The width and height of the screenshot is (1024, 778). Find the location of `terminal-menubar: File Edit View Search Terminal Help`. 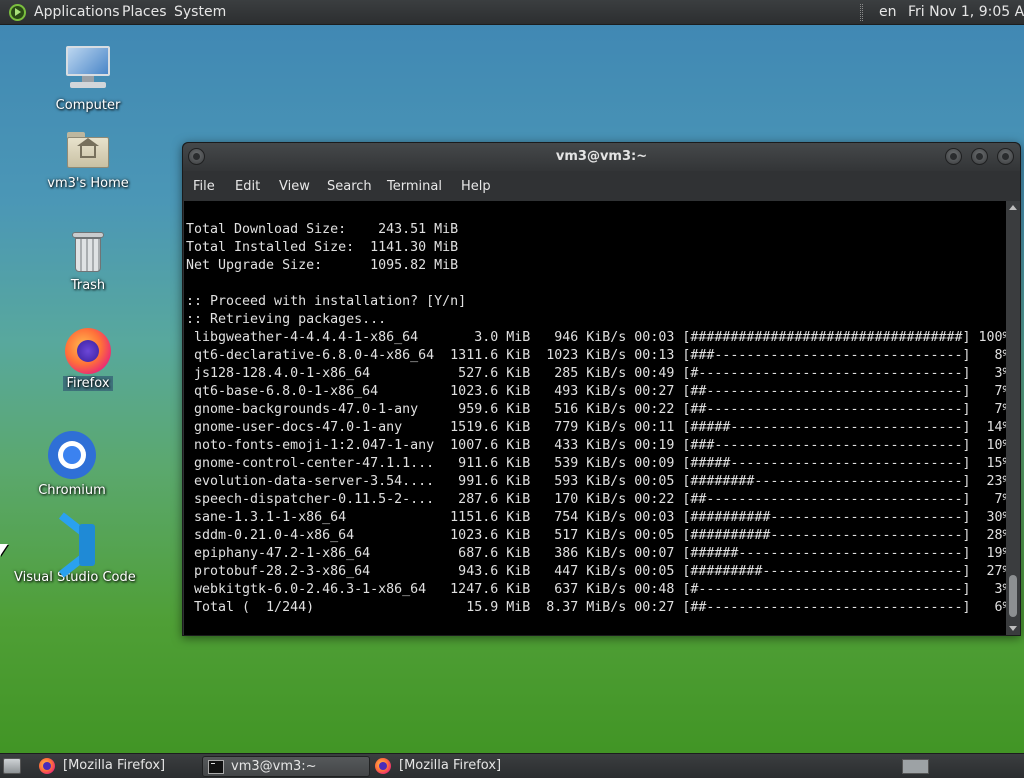

terminal-menubar: File Edit View Search Terminal Help is located at coordinates (601, 186).